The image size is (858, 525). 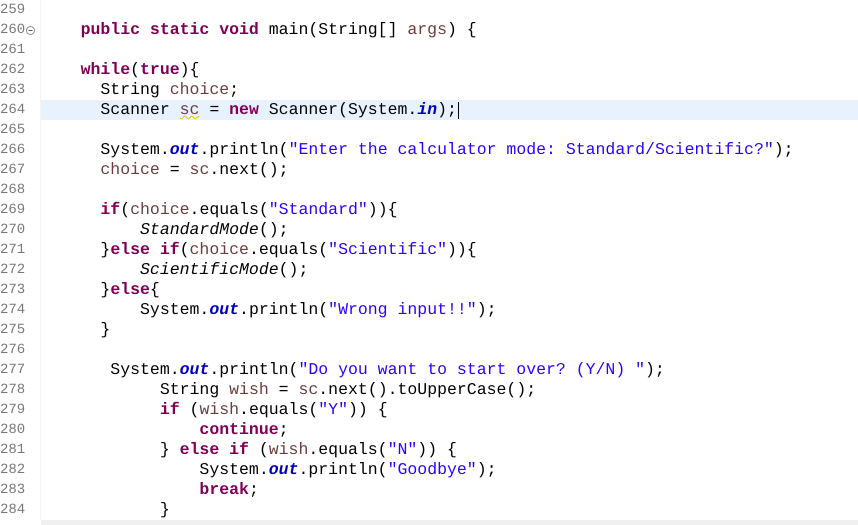 I want to click on line-number: 262, so click(x=13, y=70).